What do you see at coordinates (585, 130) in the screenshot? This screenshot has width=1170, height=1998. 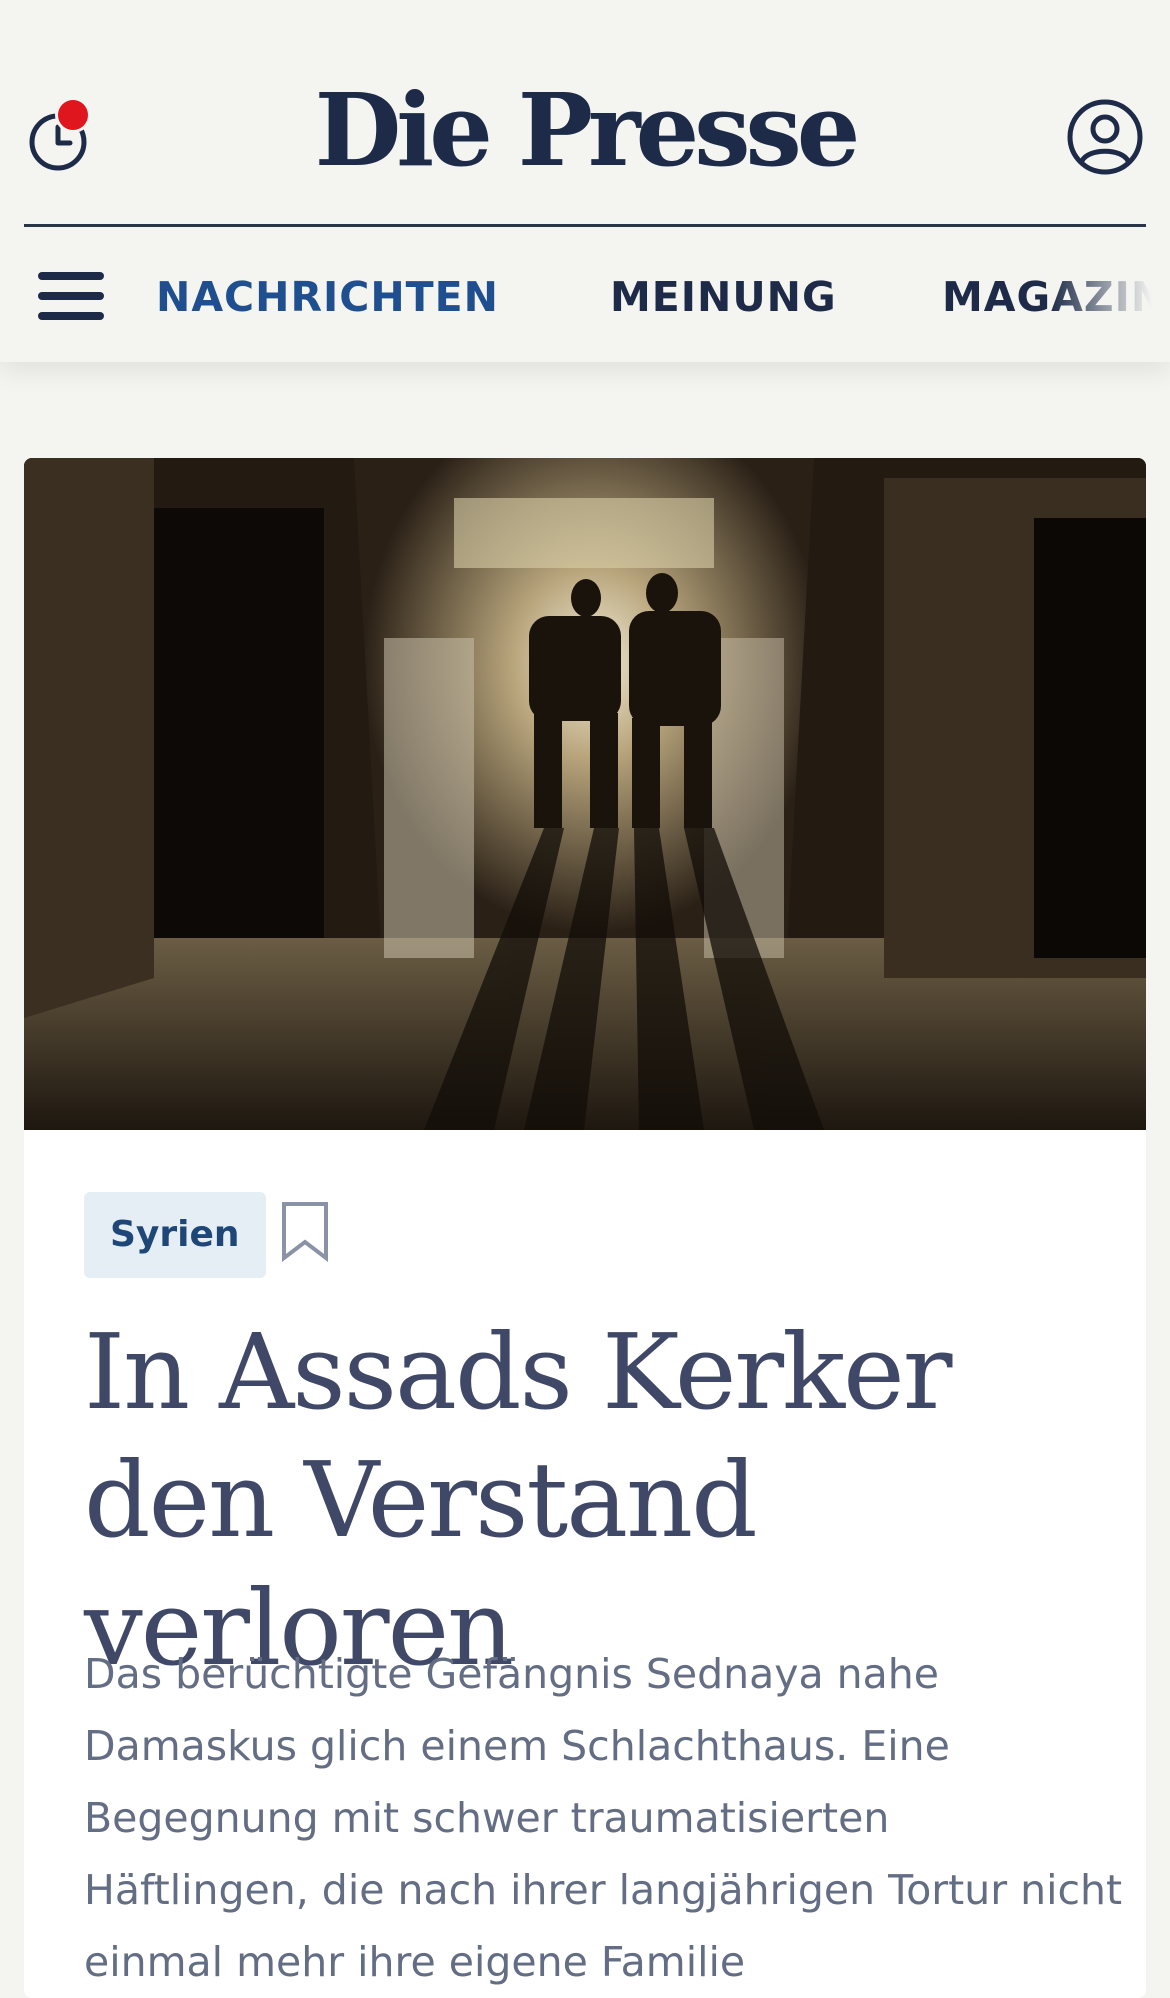 I see `site-logo: Die Presse` at bounding box center [585, 130].